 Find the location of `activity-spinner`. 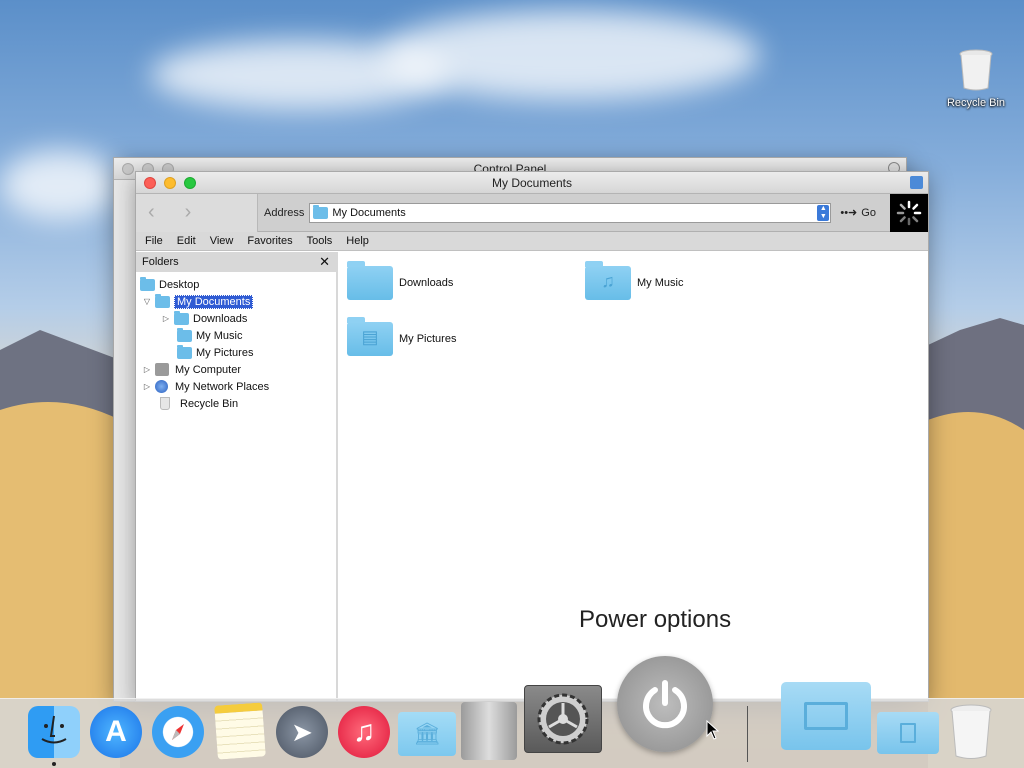

activity-spinner is located at coordinates (909, 213).